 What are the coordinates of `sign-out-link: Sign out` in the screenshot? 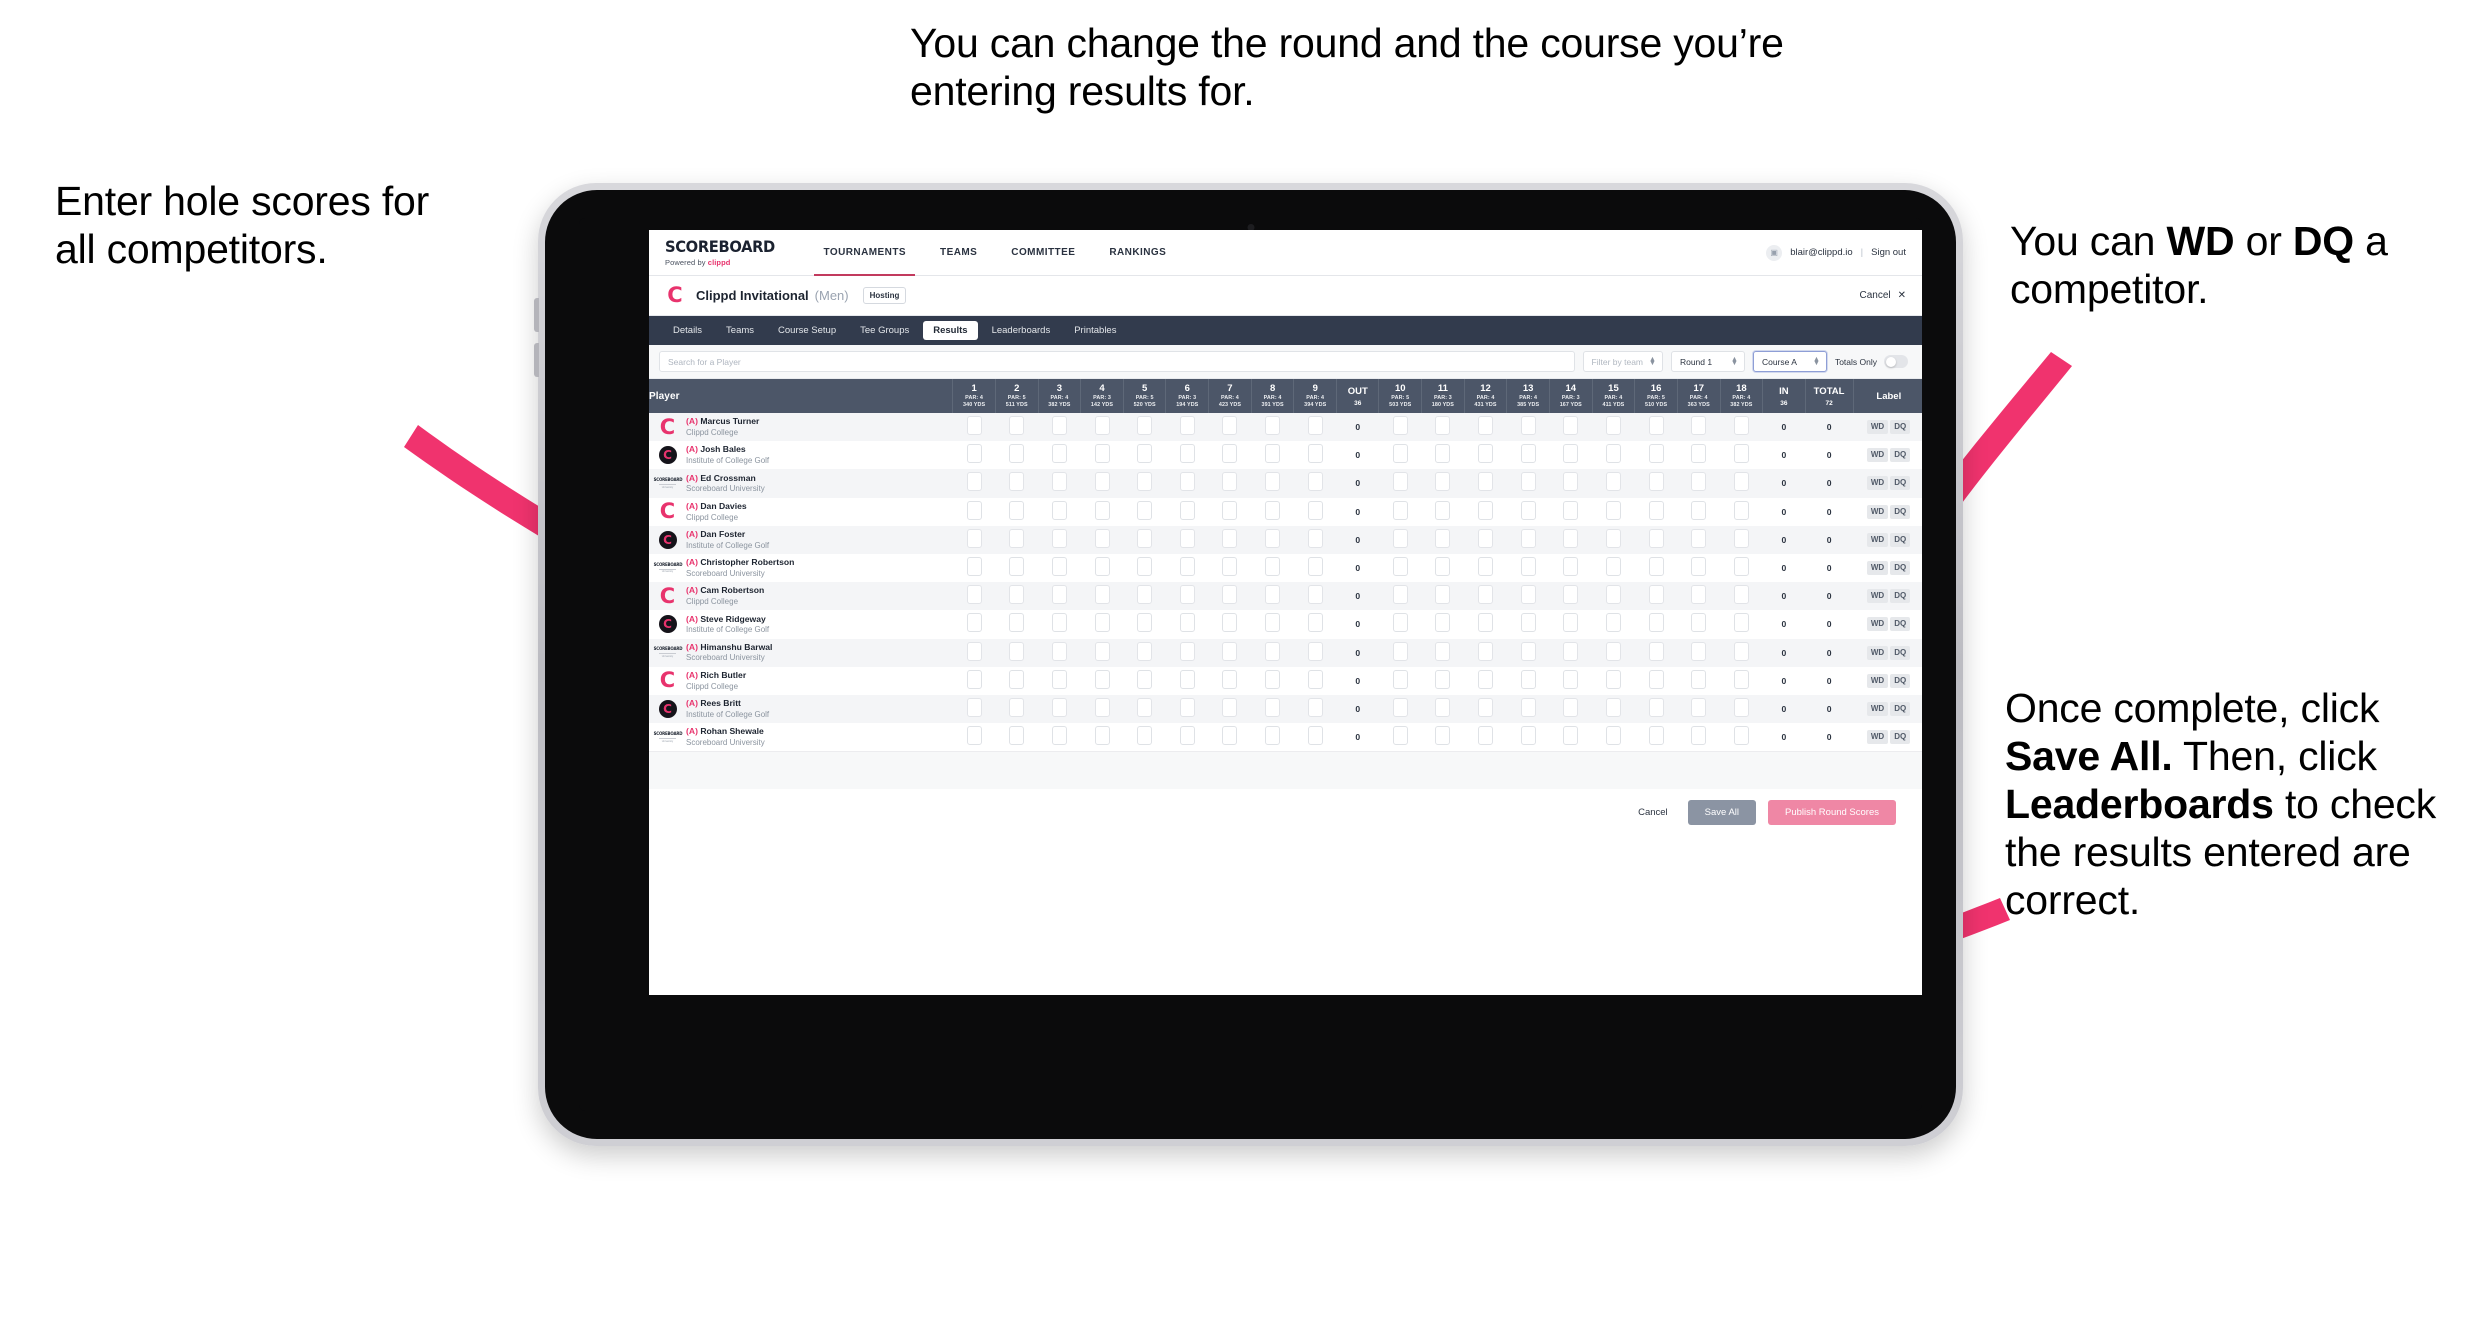 It's located at (1888, 252).